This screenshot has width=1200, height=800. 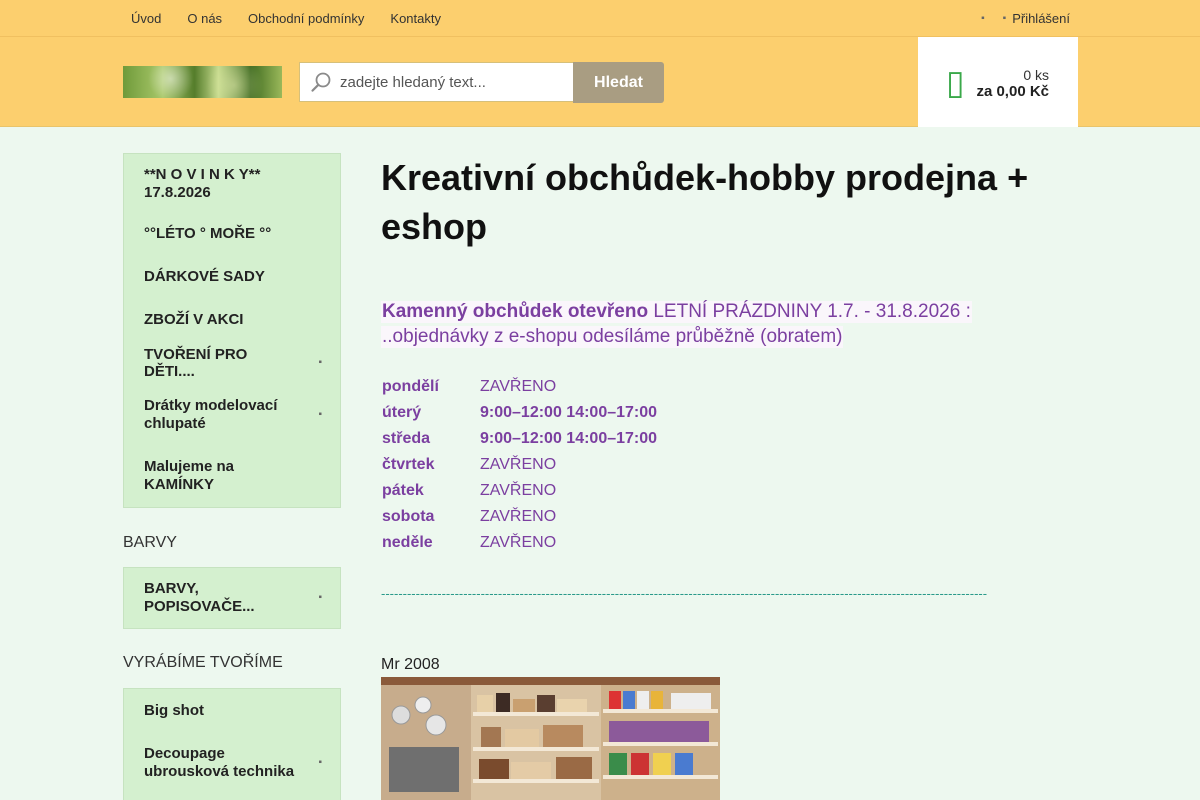 What do you see at coordinates (204, 18) in the screenshot?
I see `nav-link-o-nas: O nás` at bounding box center [204, 18].